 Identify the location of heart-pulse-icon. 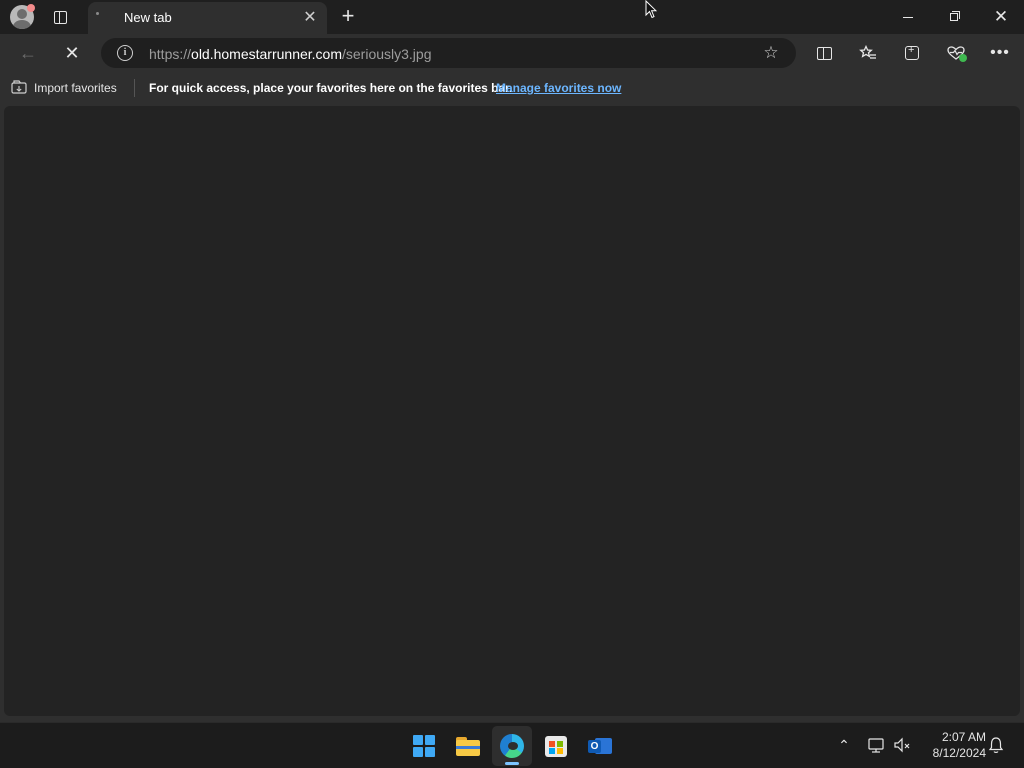
(957, 54).